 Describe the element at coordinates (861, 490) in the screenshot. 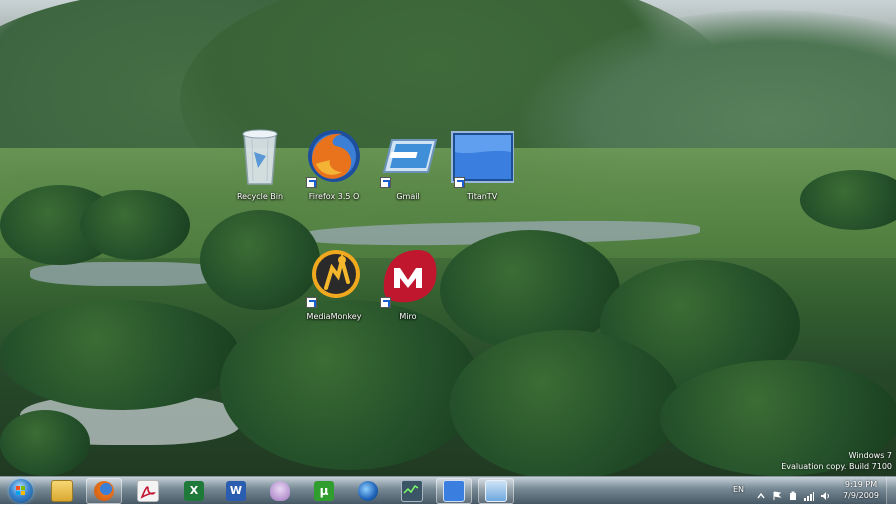

I see `clock: 9:19 PM 7/9/2009` at that location.